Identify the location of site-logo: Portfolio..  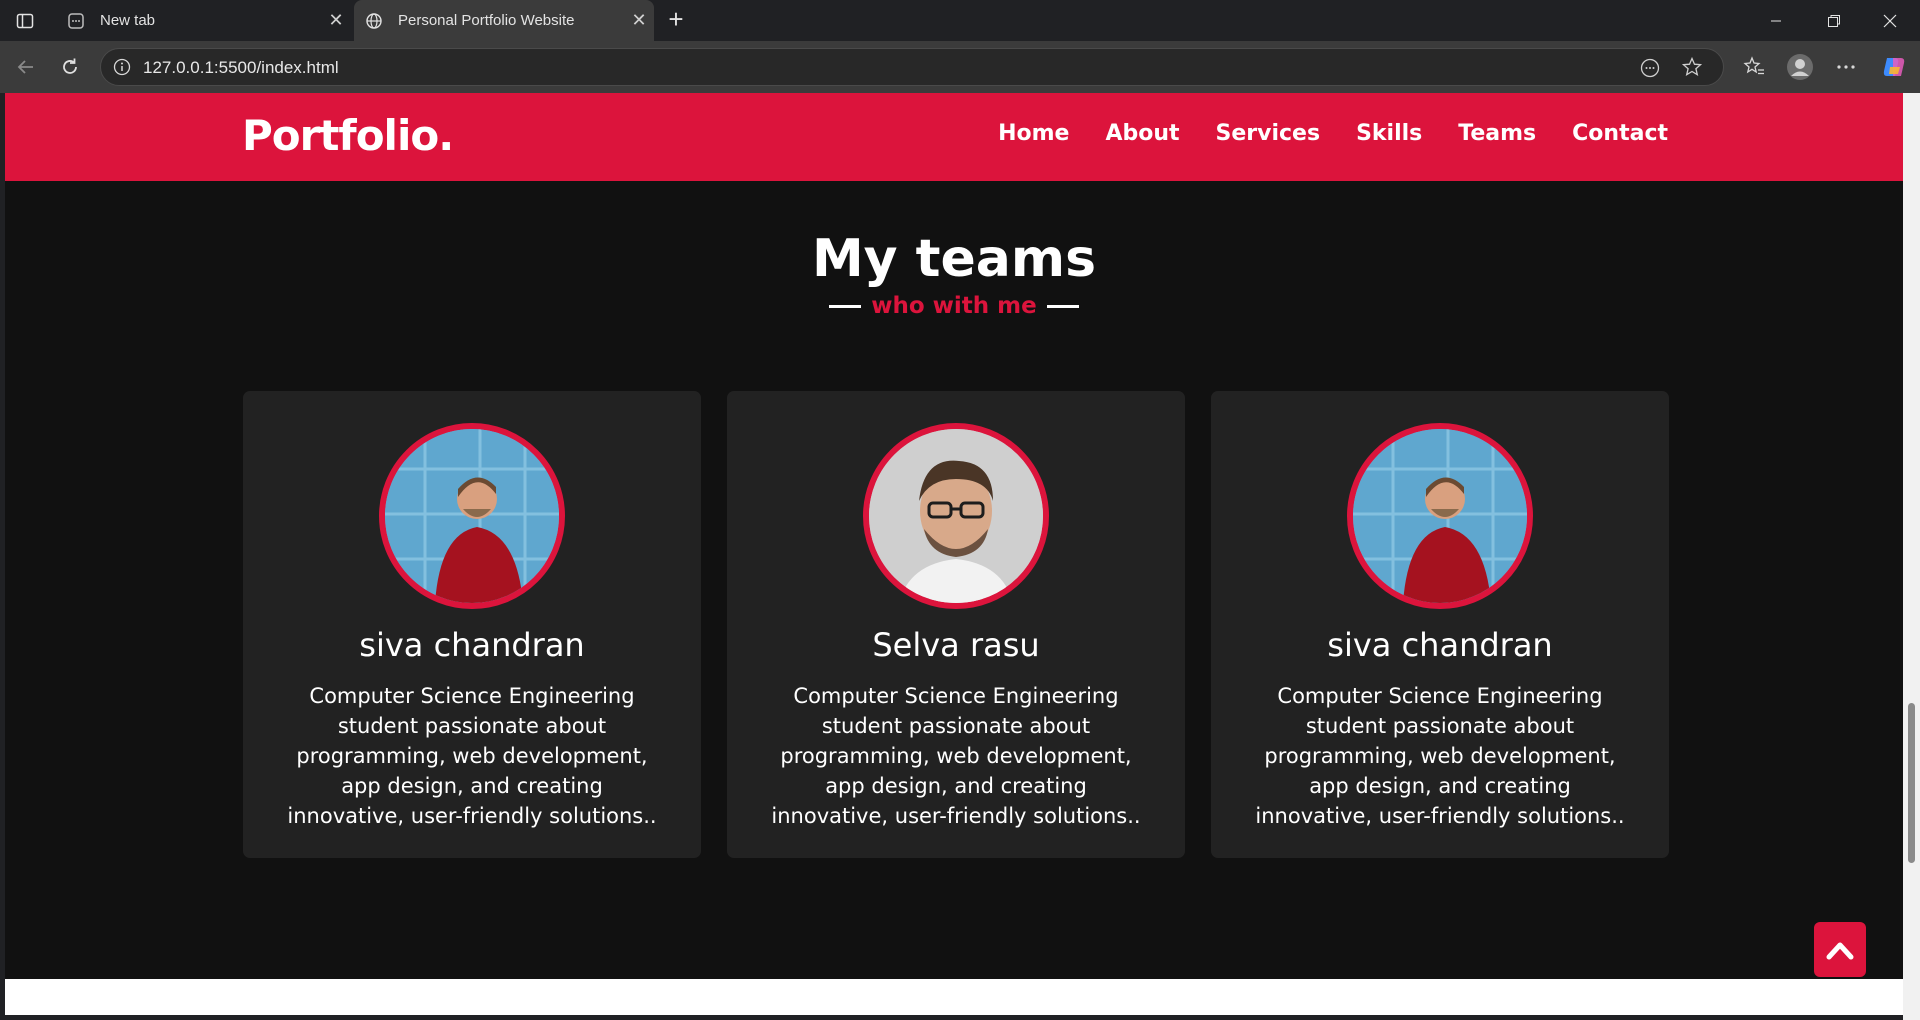
(348, 135).